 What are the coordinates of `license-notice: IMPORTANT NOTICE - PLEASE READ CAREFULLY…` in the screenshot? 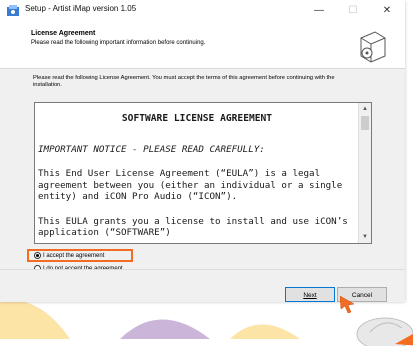 It's located at (151, 149).